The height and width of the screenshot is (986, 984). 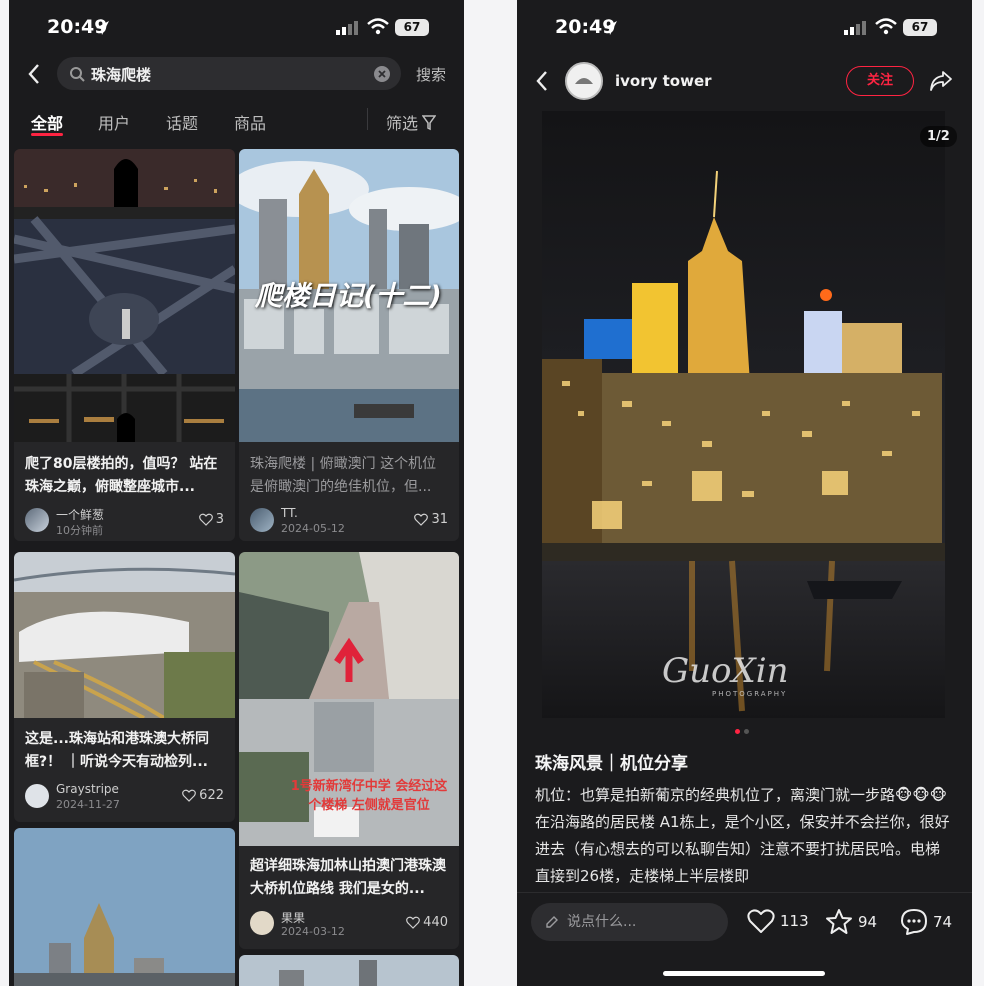 I want to click on author-name: 一个鲜葱, so click(x=80, y=515).